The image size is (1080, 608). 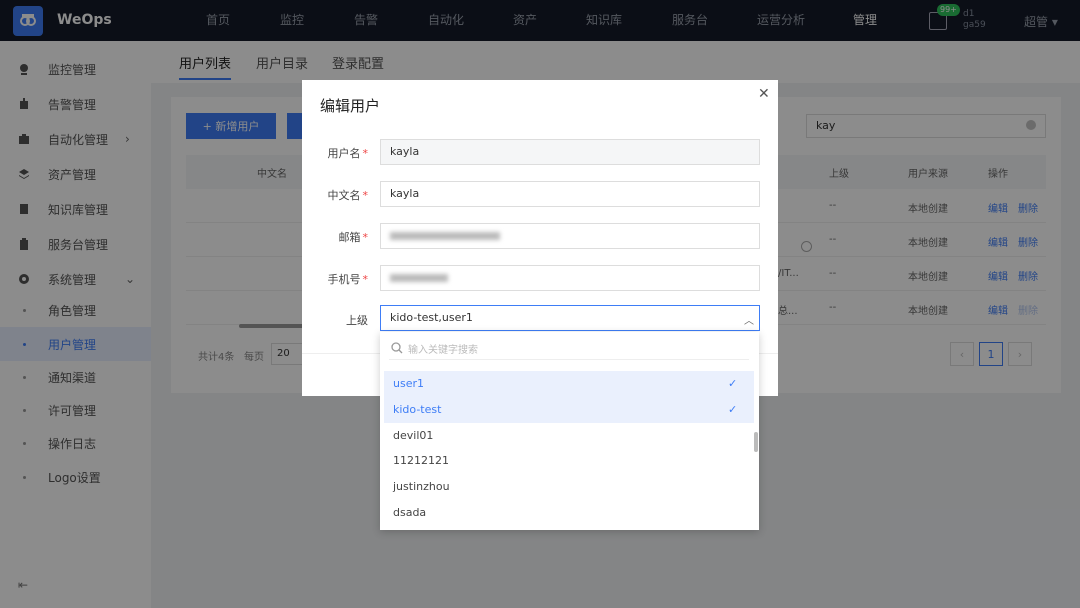 What do you see at coordinates (570, 194) in the screenshot?
I see `cn-name-field: kayla` at bounding box center [570, 194].